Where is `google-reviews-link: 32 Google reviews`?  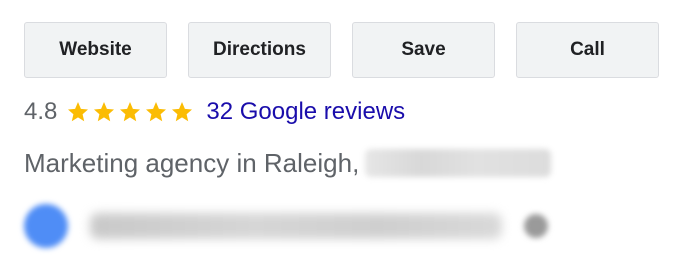
google-reviews-link: 32 Google reviews is located at coordinates (305, 112).